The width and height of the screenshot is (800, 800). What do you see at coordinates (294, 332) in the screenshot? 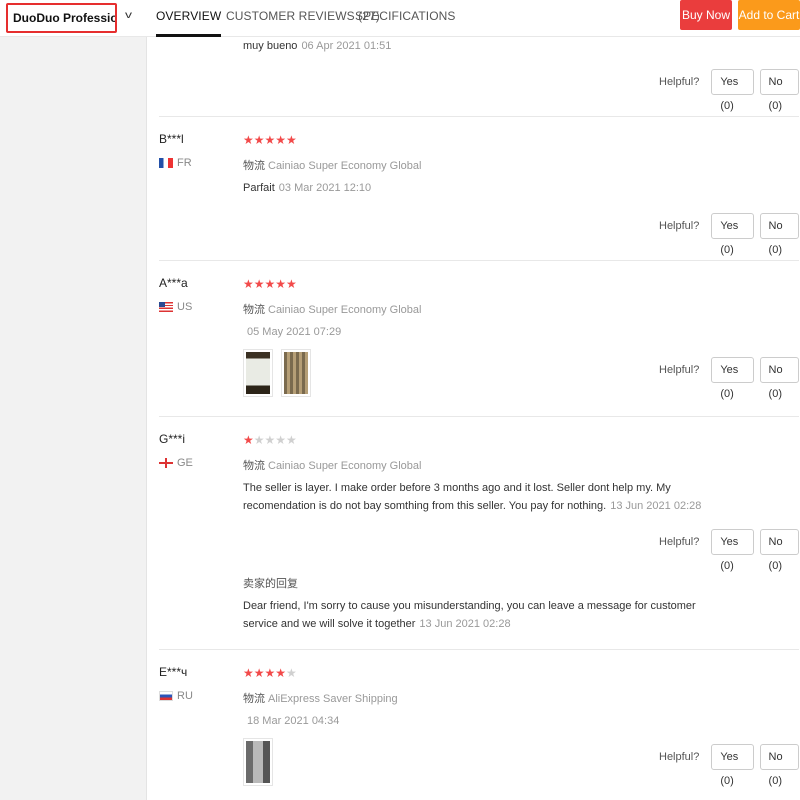
I see `review-date: 05 May 2021 07:29` at bounding box center [294, 332].